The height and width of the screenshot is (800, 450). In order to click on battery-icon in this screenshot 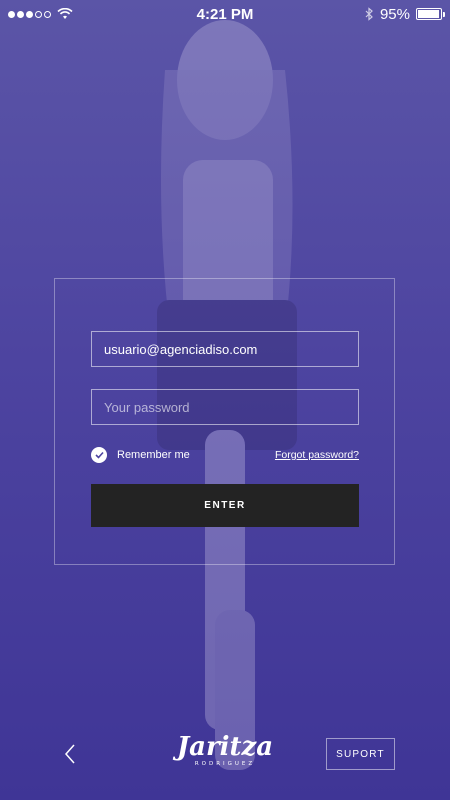, I will do `click(430, 14)`.